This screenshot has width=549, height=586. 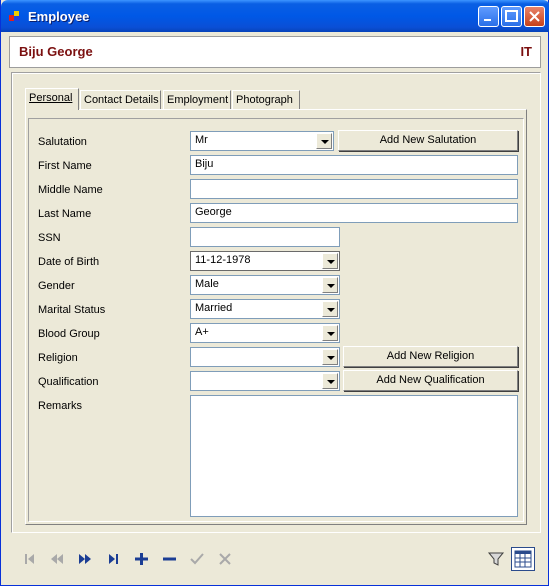 I want to click on middle-name-label: Middle Name, so click(x=70, y=190).